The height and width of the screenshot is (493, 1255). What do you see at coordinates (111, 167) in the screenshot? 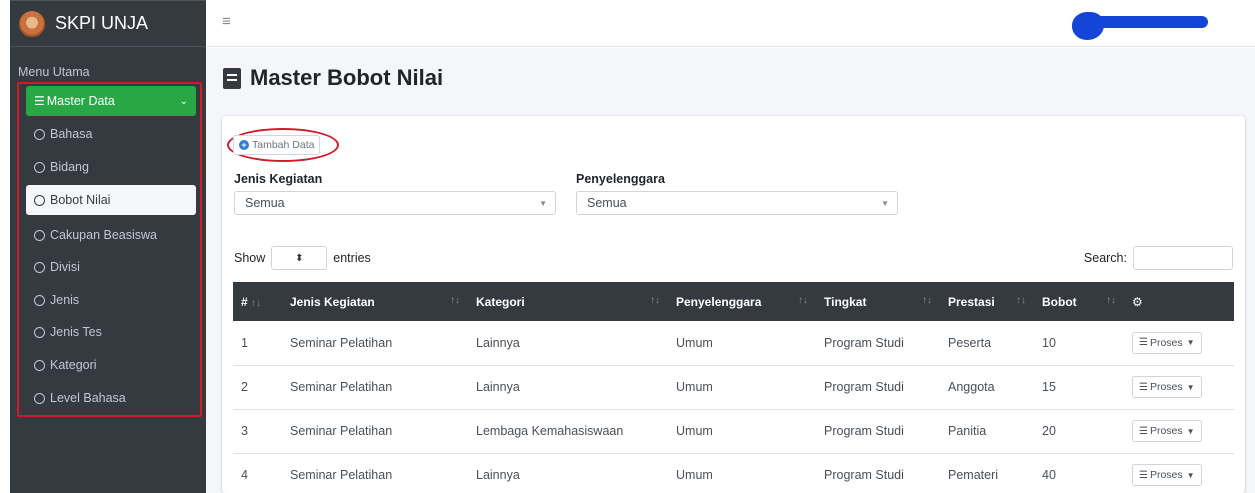
I see `sidebar-item-bidang: Bidang` at bounding box center [111, 167].